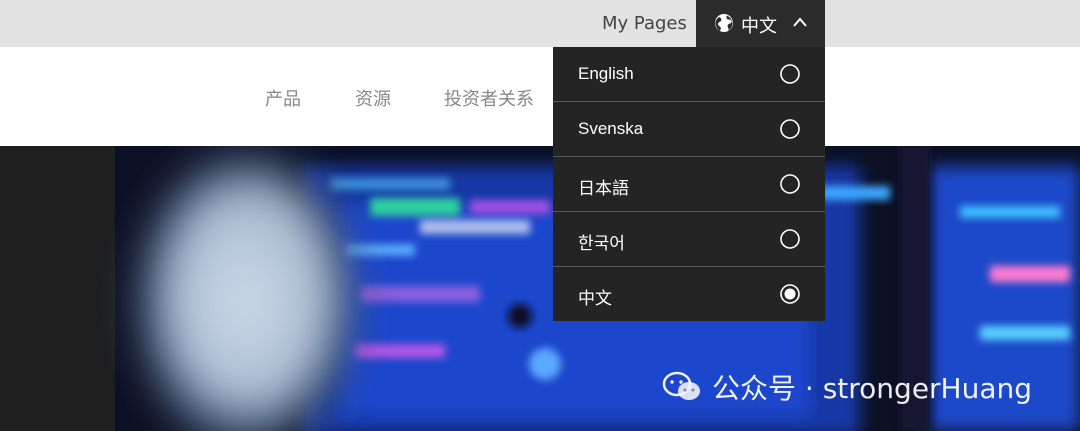 Image resolution: width=1080 pixels, height=431 pixels. What do you see at coordinates (373, 98) in the screenshot?
I see `nav-item-resources: 资源` at bounding box center [373, 98].